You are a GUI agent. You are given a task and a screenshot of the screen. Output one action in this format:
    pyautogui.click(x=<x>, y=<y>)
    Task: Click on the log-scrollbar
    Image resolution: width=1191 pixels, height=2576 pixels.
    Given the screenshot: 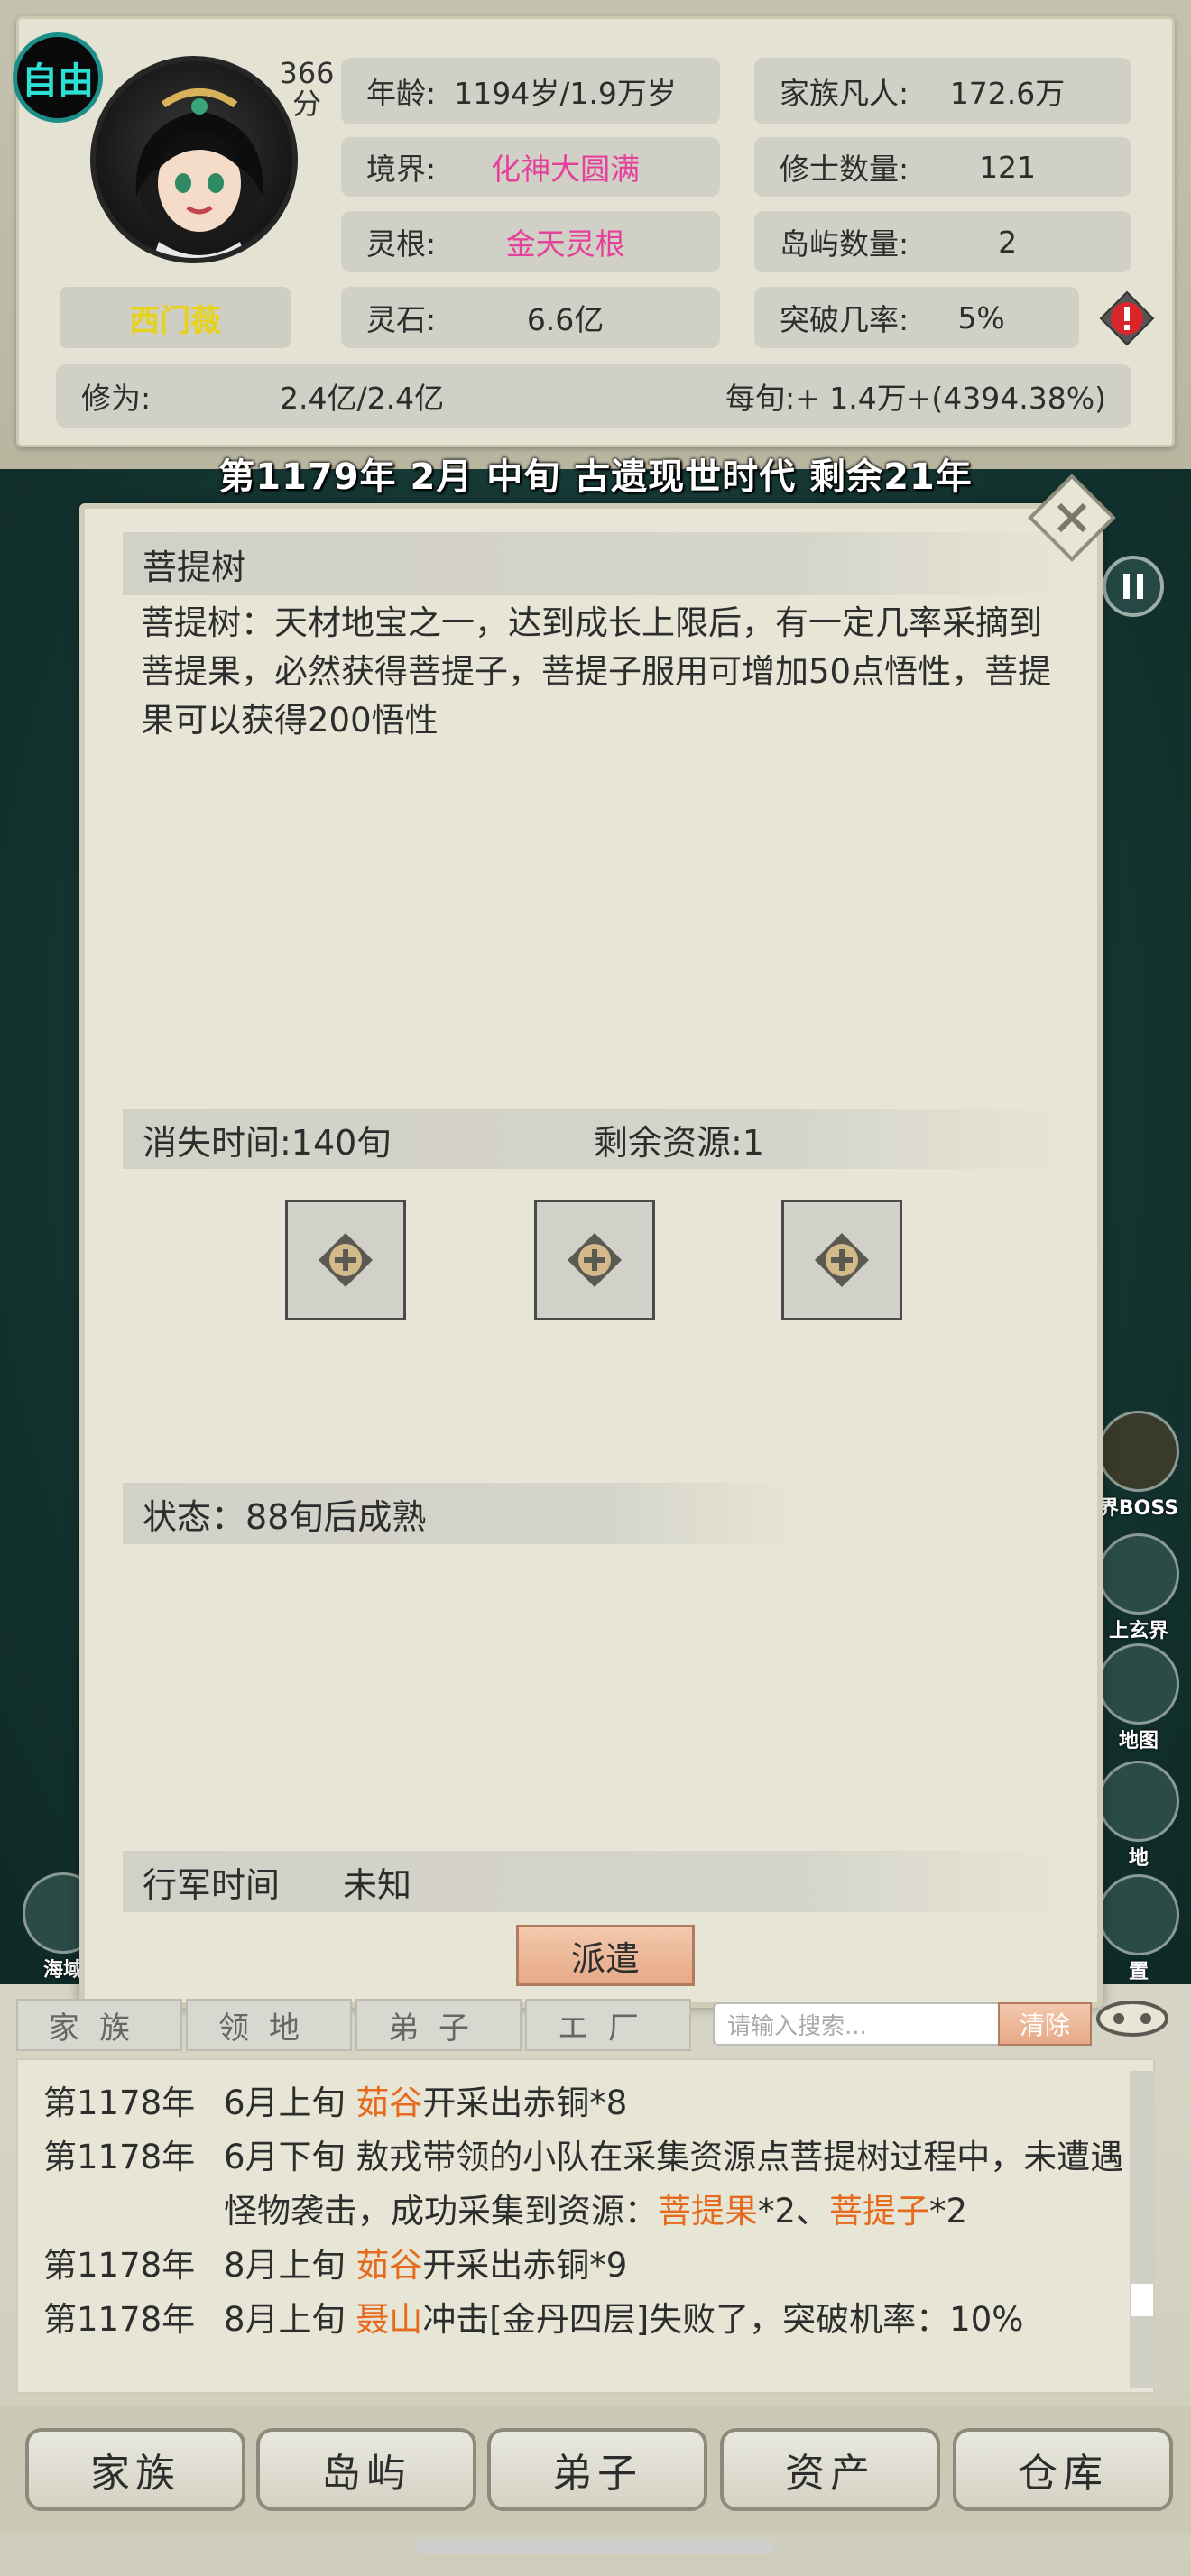 What is the action you would take?
    pyautogui.click(x=1142, y=2229)
    